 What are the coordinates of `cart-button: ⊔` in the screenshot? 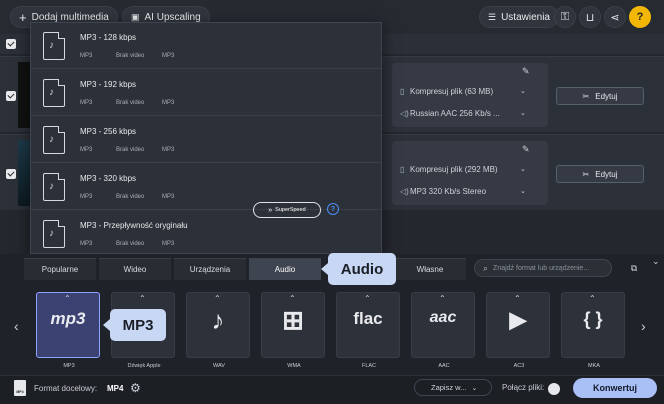 It's located at (590, 17).